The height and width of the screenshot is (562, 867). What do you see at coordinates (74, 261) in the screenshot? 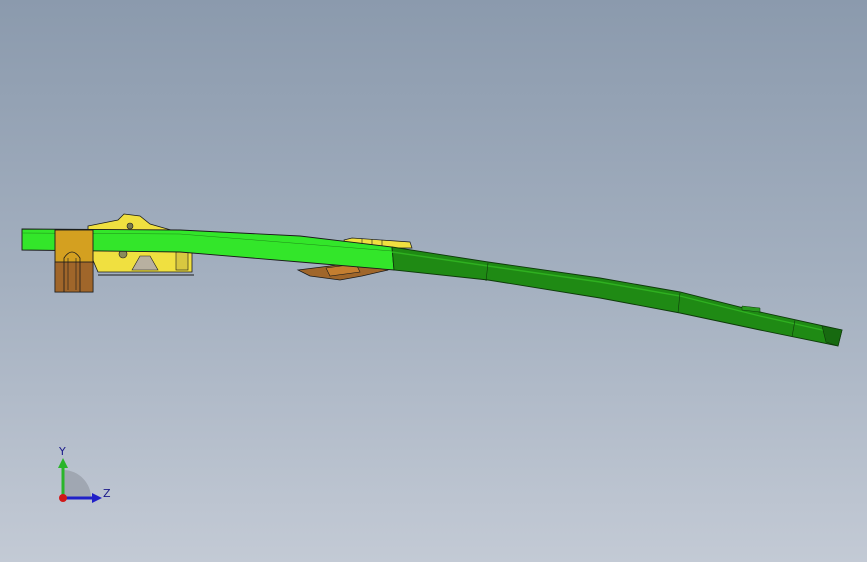
I see `left-end-clip` at bounding box center [74, 261].